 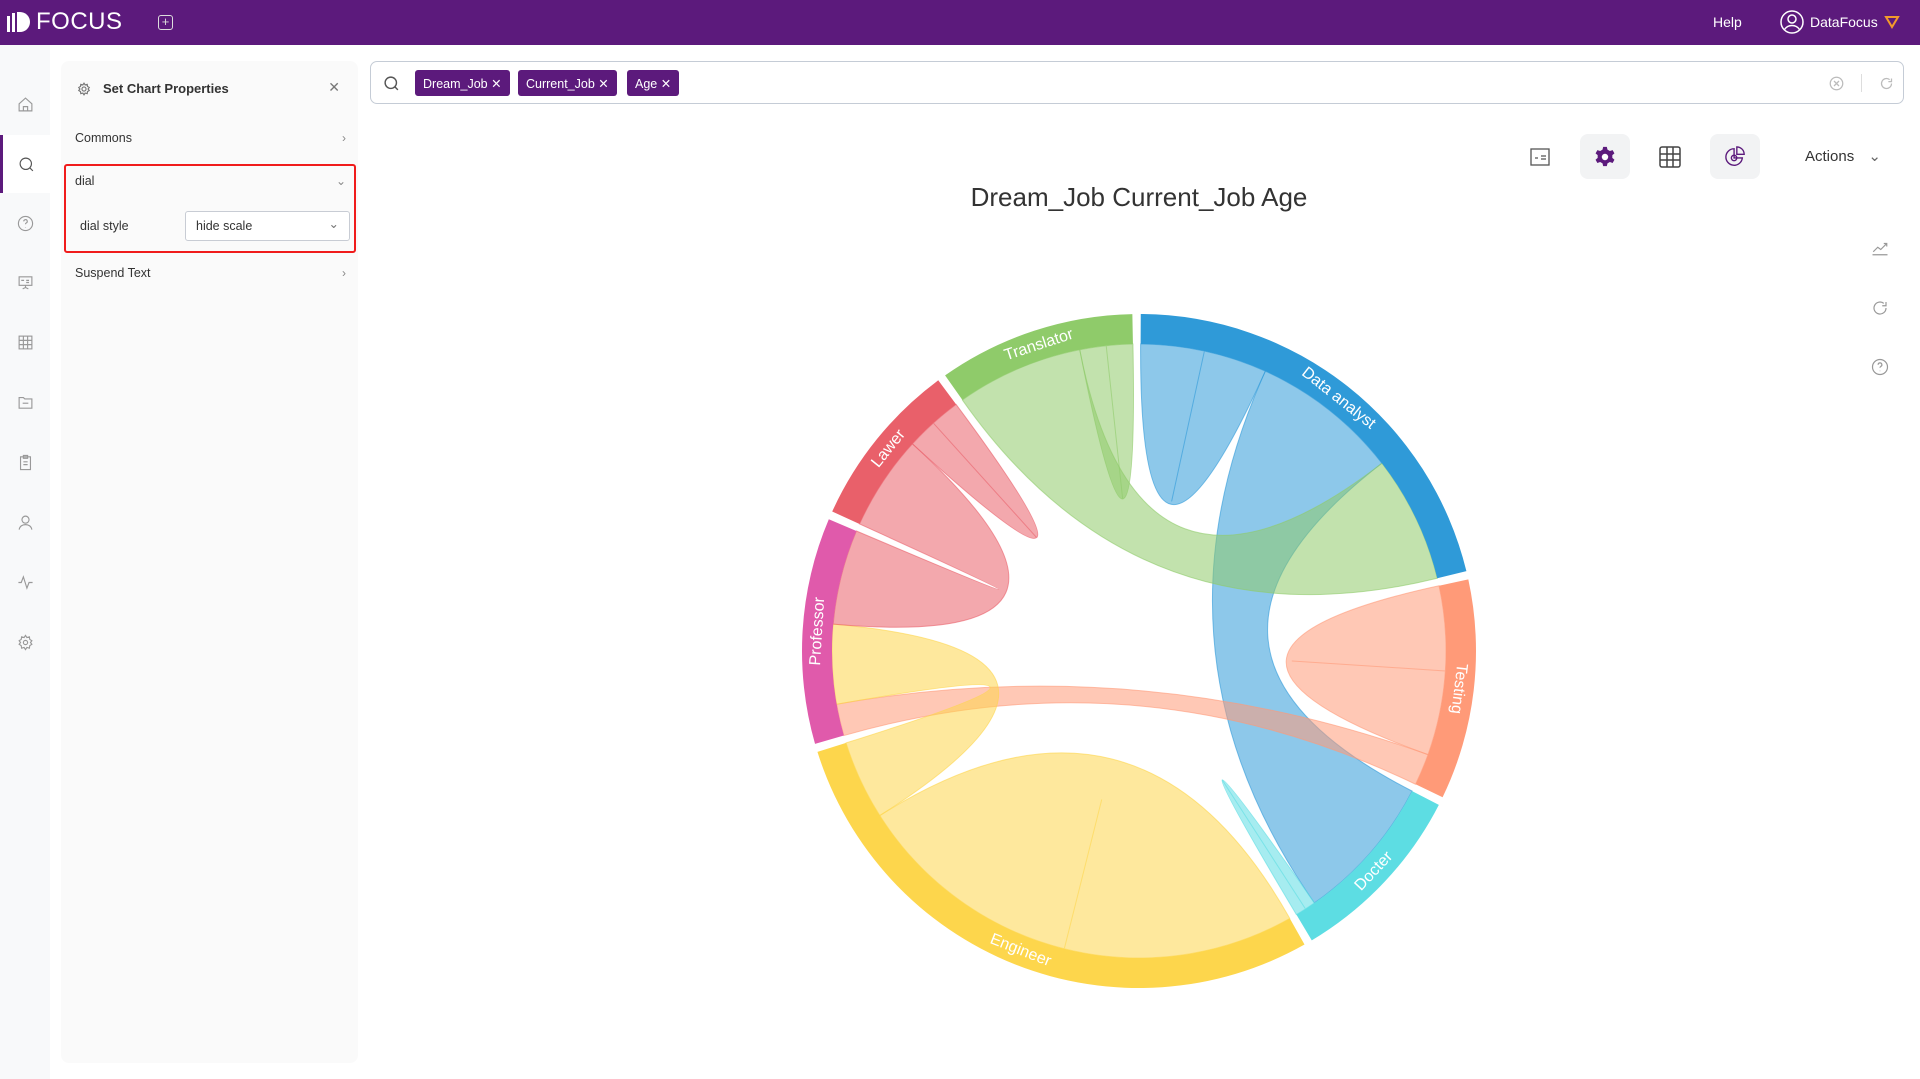 I want to click on user-icon, so click(x=25, y=522).